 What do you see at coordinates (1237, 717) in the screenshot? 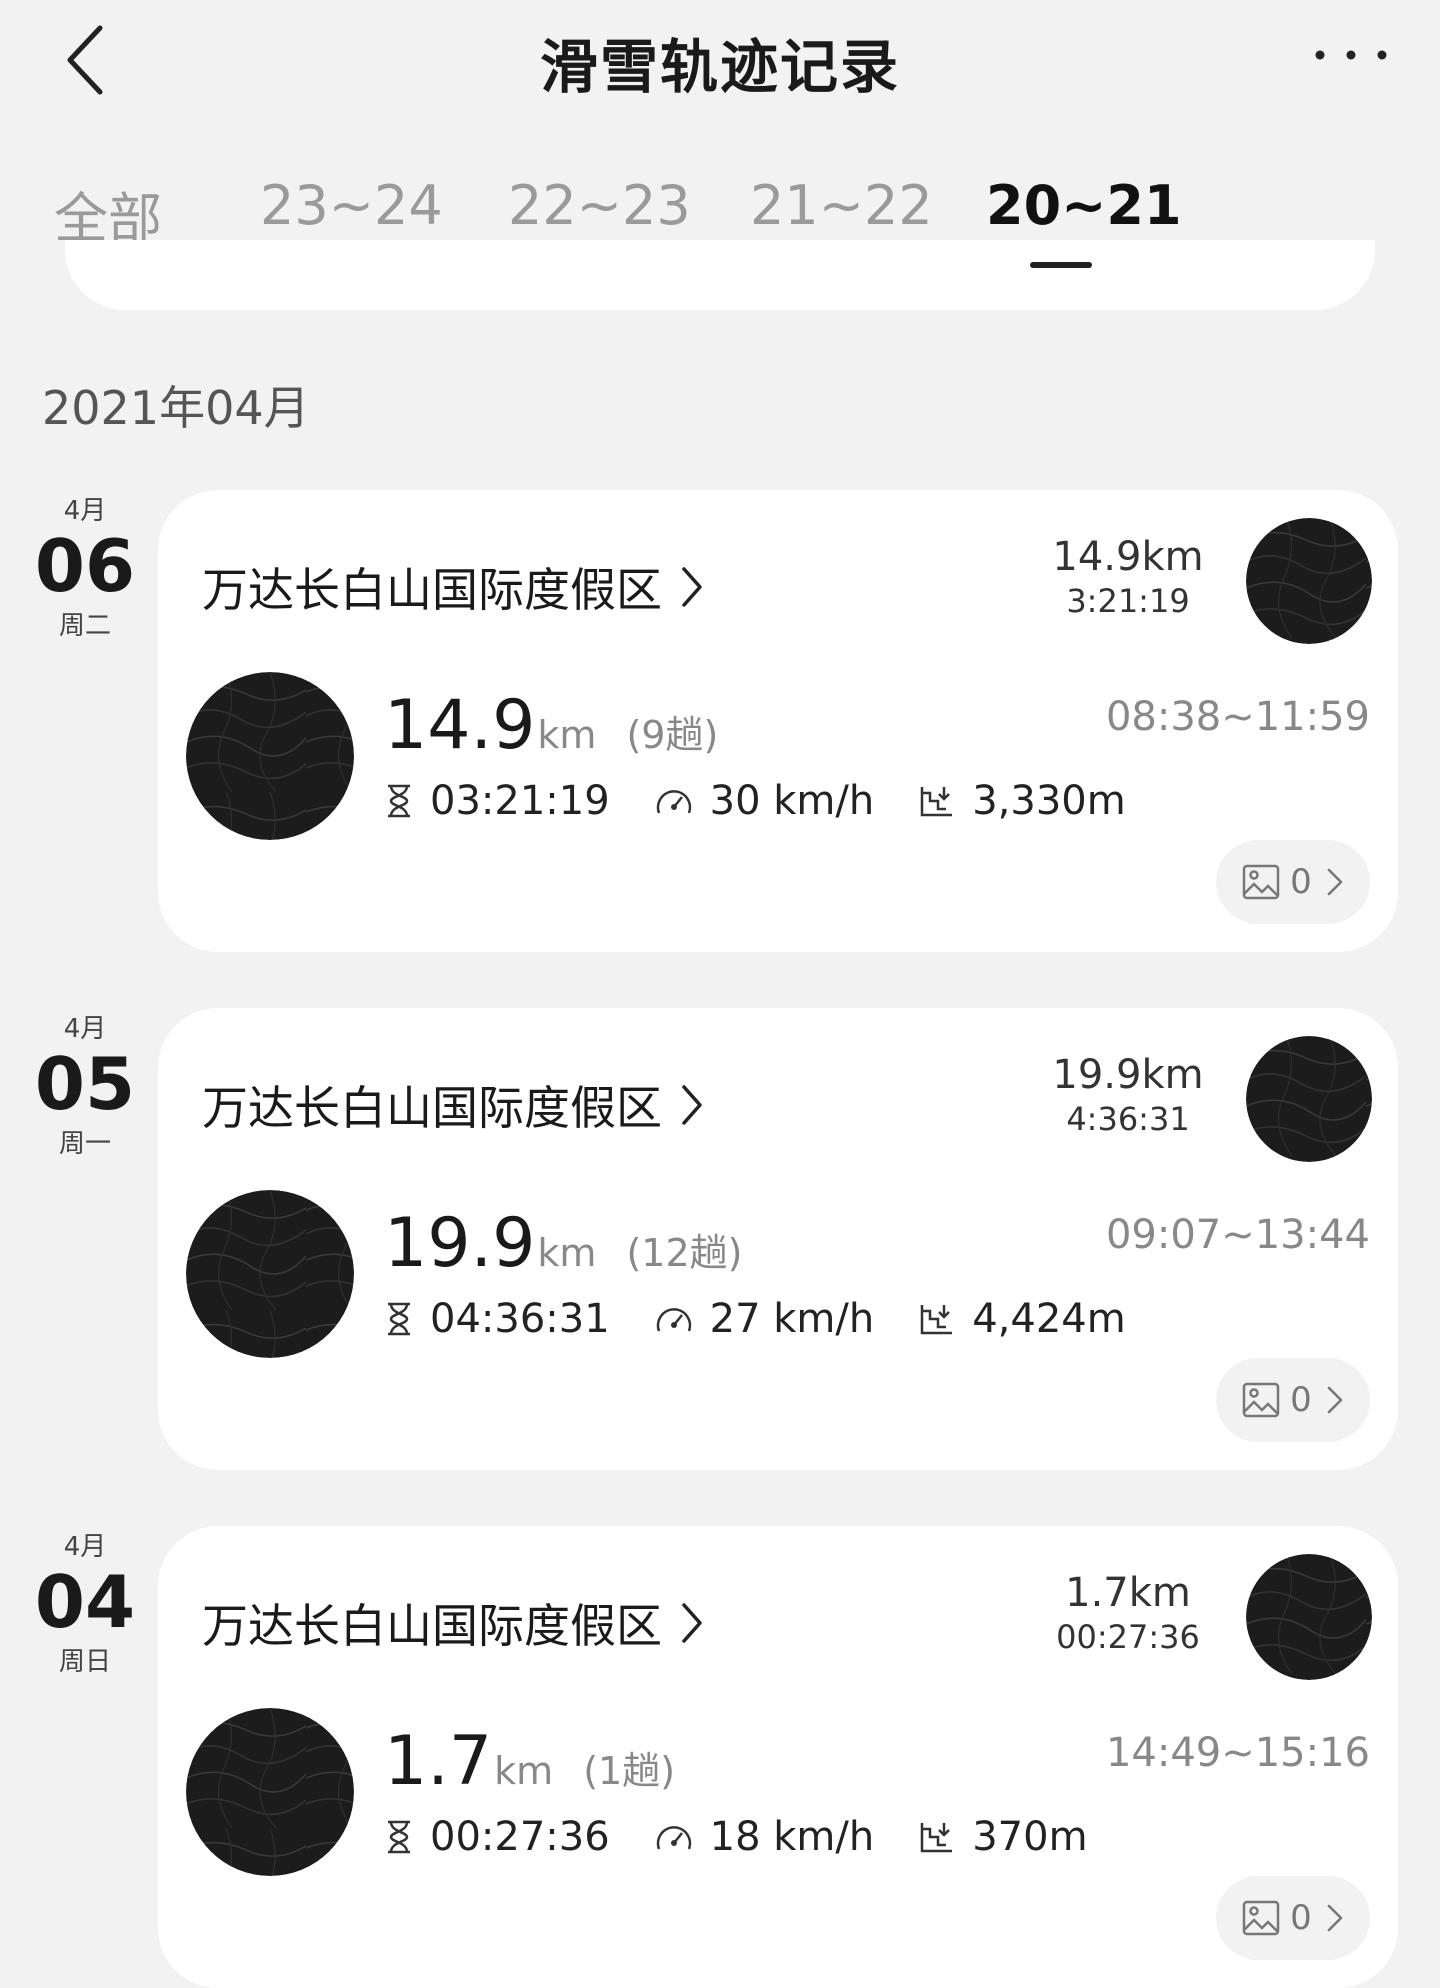
I see `time-range: 08:38~11:59` at bounding box center [1237, 717].